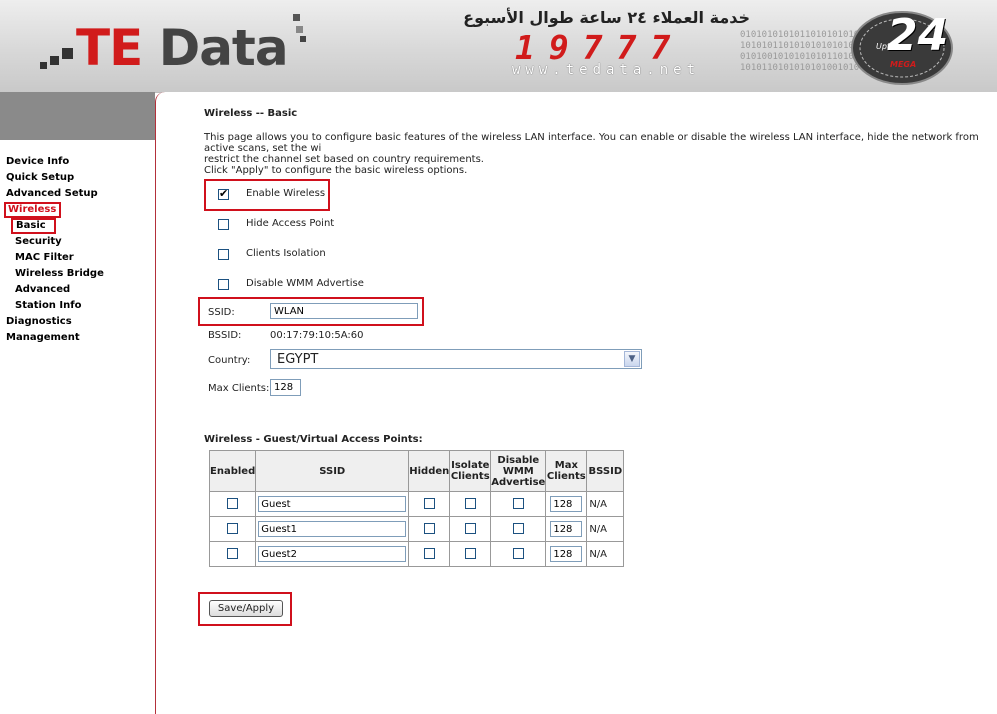  What do you see at coordinates (332, 471) in the screenshot?
I see `col-ssid: SSID` at bounding box center [332, 471].